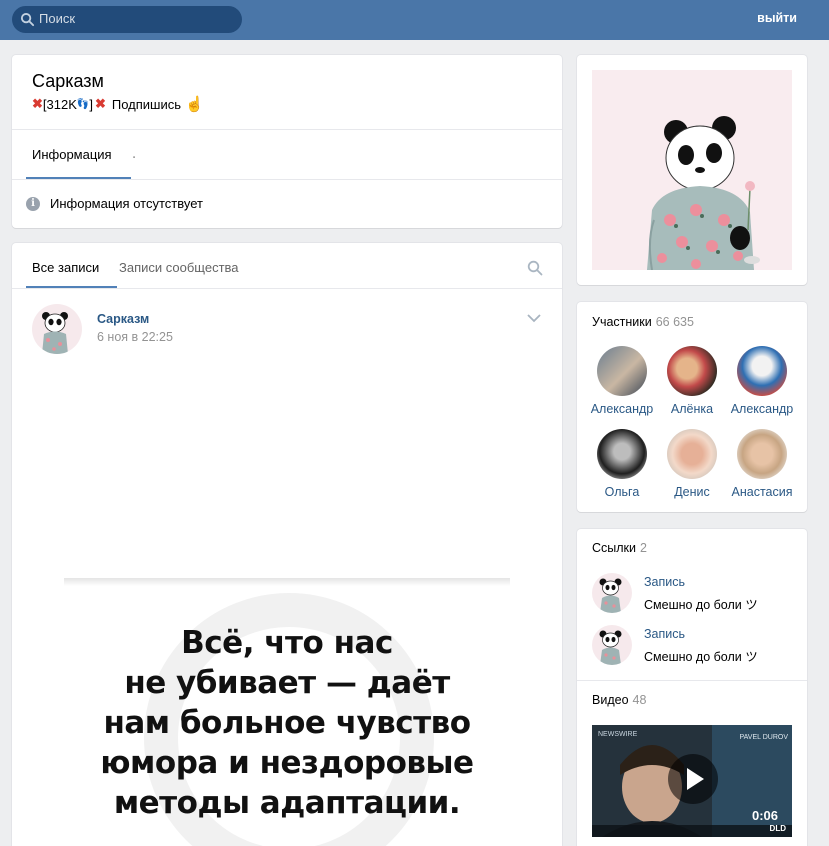  I want to click on group-status: ✖ [312K 👣 ] ✖ Подпишись ☝, so click(118, 104).